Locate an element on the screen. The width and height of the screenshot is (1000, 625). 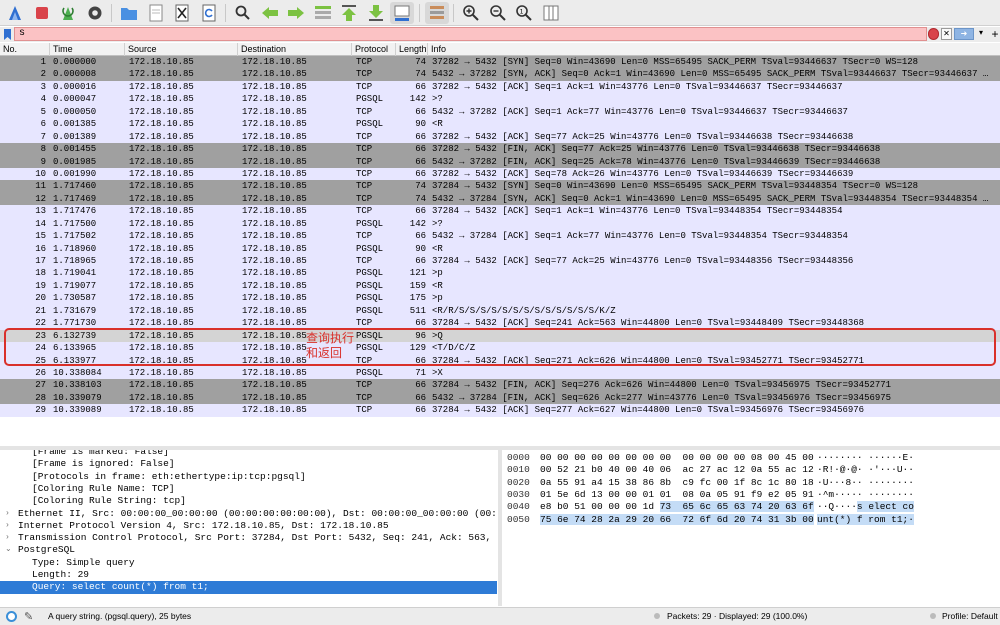
detail-tree-item: Query: select count(*) from t1; is located at coordinates (248, 587).